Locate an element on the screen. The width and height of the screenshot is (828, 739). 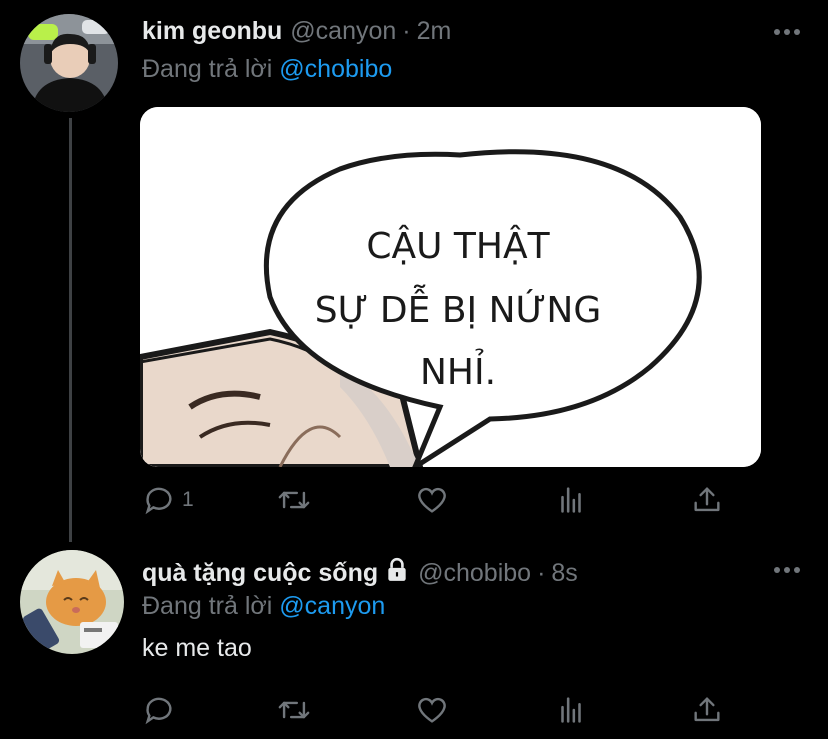
tweet-actions: 1 is located at coordinates (452, 500).